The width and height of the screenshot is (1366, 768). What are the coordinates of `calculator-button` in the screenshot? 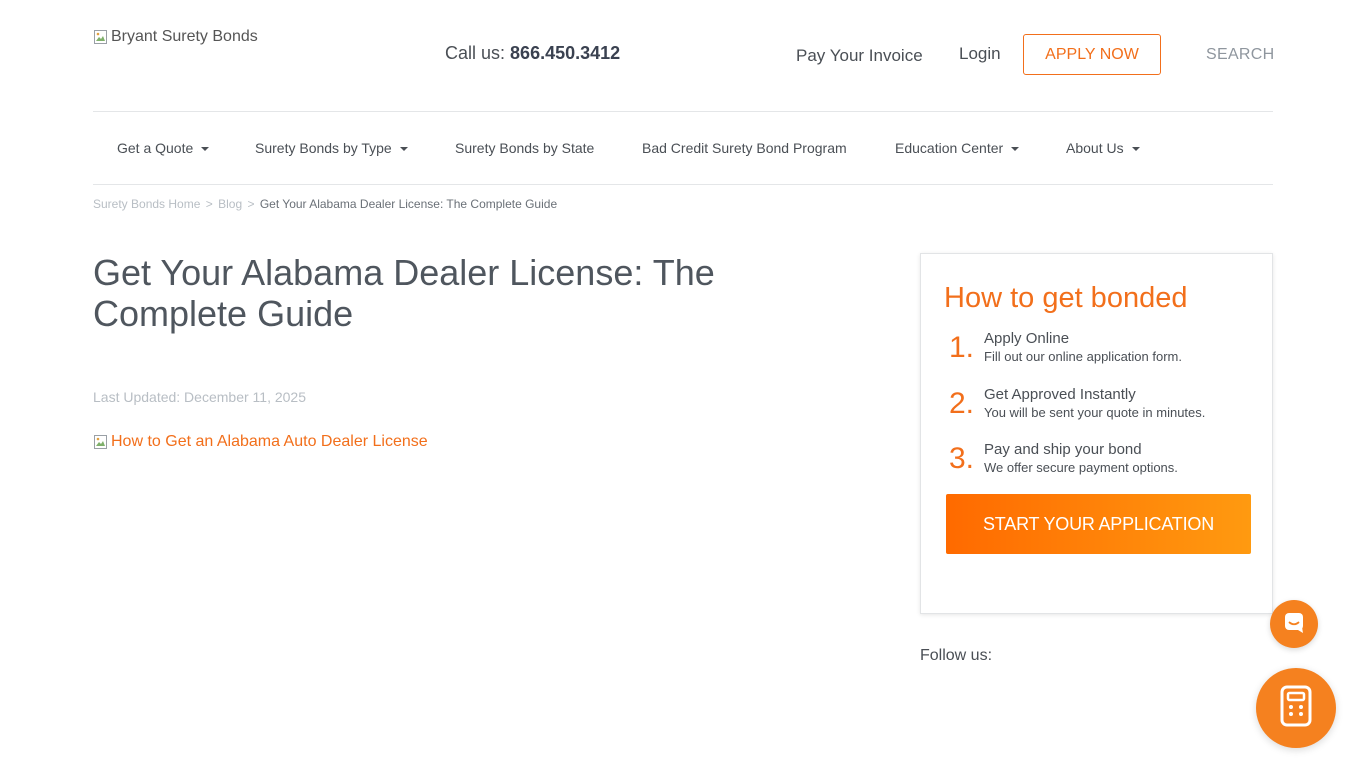 It's located at (1296, 708).